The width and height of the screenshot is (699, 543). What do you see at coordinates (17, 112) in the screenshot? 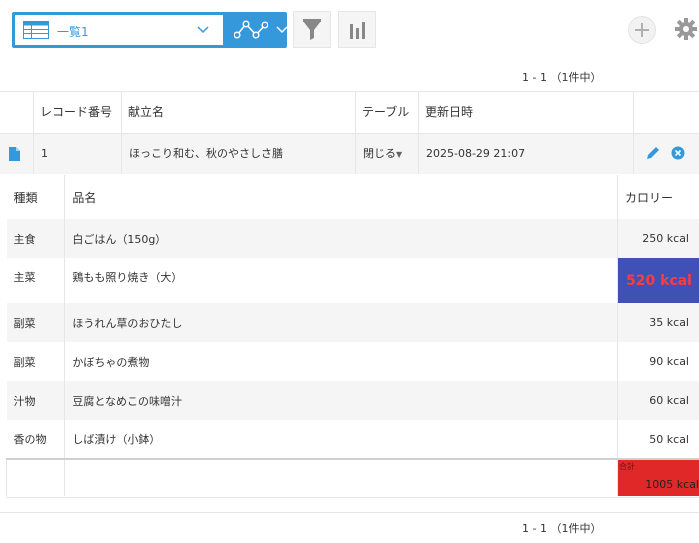
I see `header-spacer` at bounding box center [17, 112].